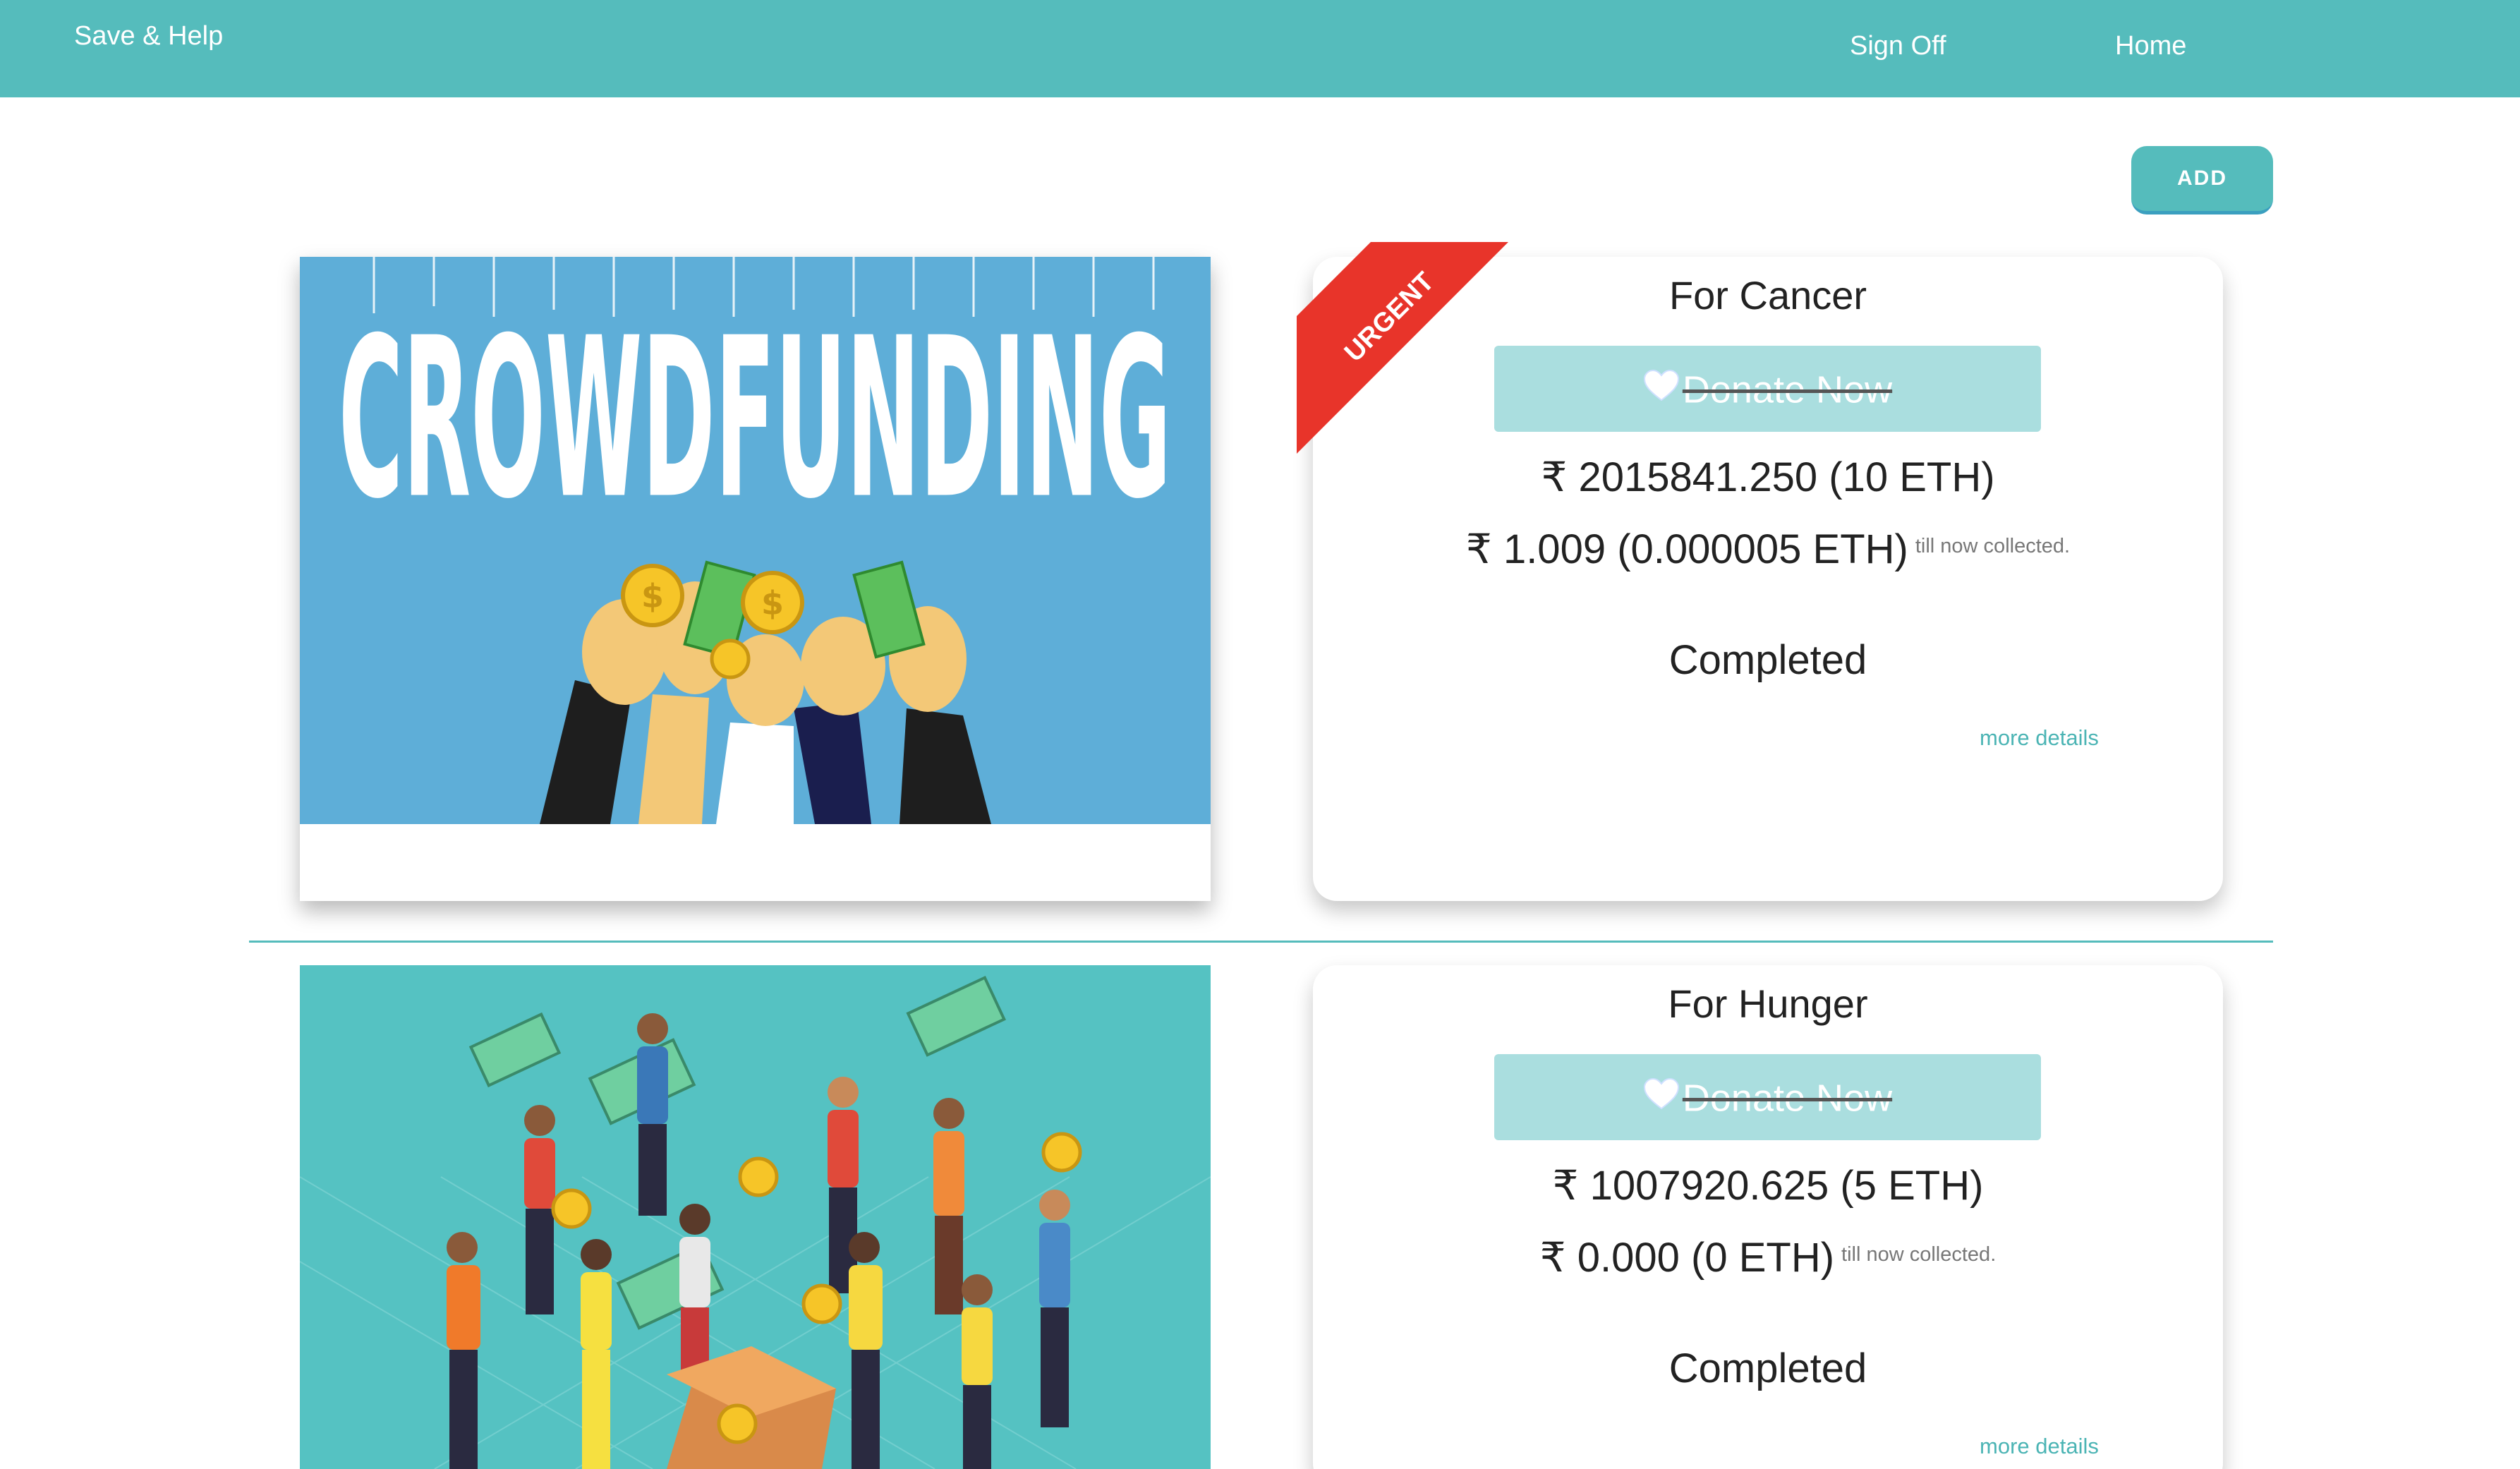 This screenshot has height=1469, width=2520. What do you see at coordinates (1261, 942) in the screenshot?
I see `row-separator` at bounding box center [1261, 942].